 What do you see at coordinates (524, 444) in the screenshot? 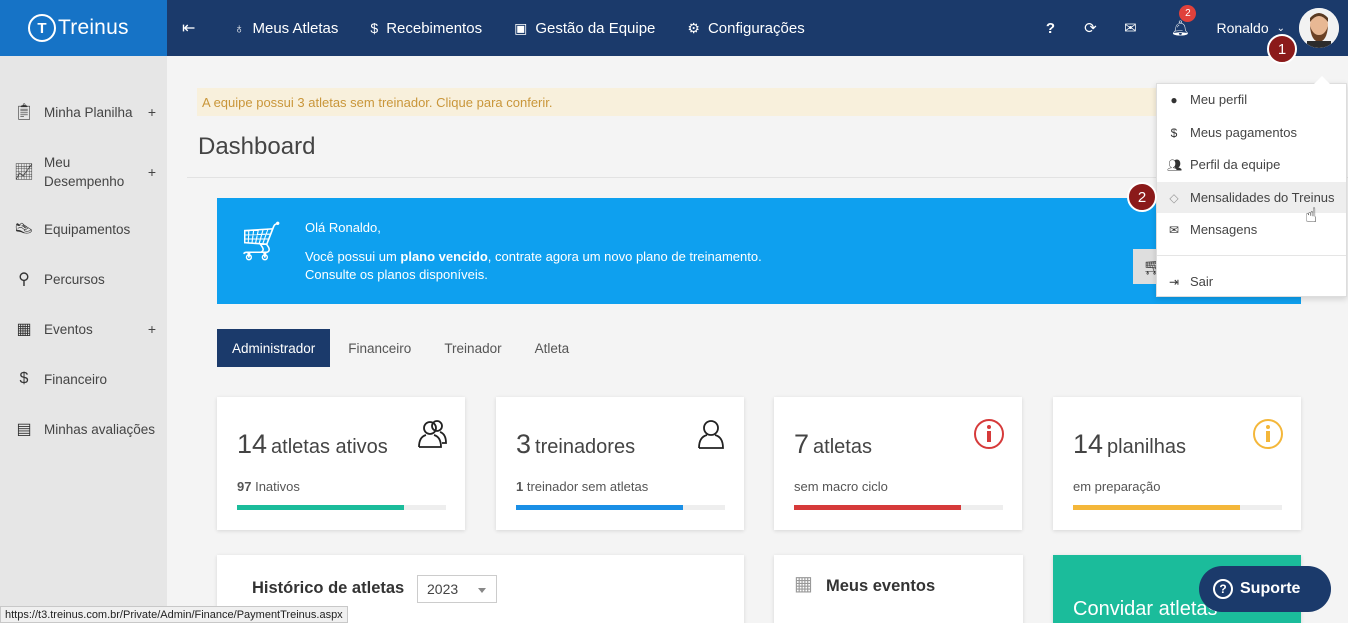
I see `metric-number: 3` at bounding box center [524, 444].